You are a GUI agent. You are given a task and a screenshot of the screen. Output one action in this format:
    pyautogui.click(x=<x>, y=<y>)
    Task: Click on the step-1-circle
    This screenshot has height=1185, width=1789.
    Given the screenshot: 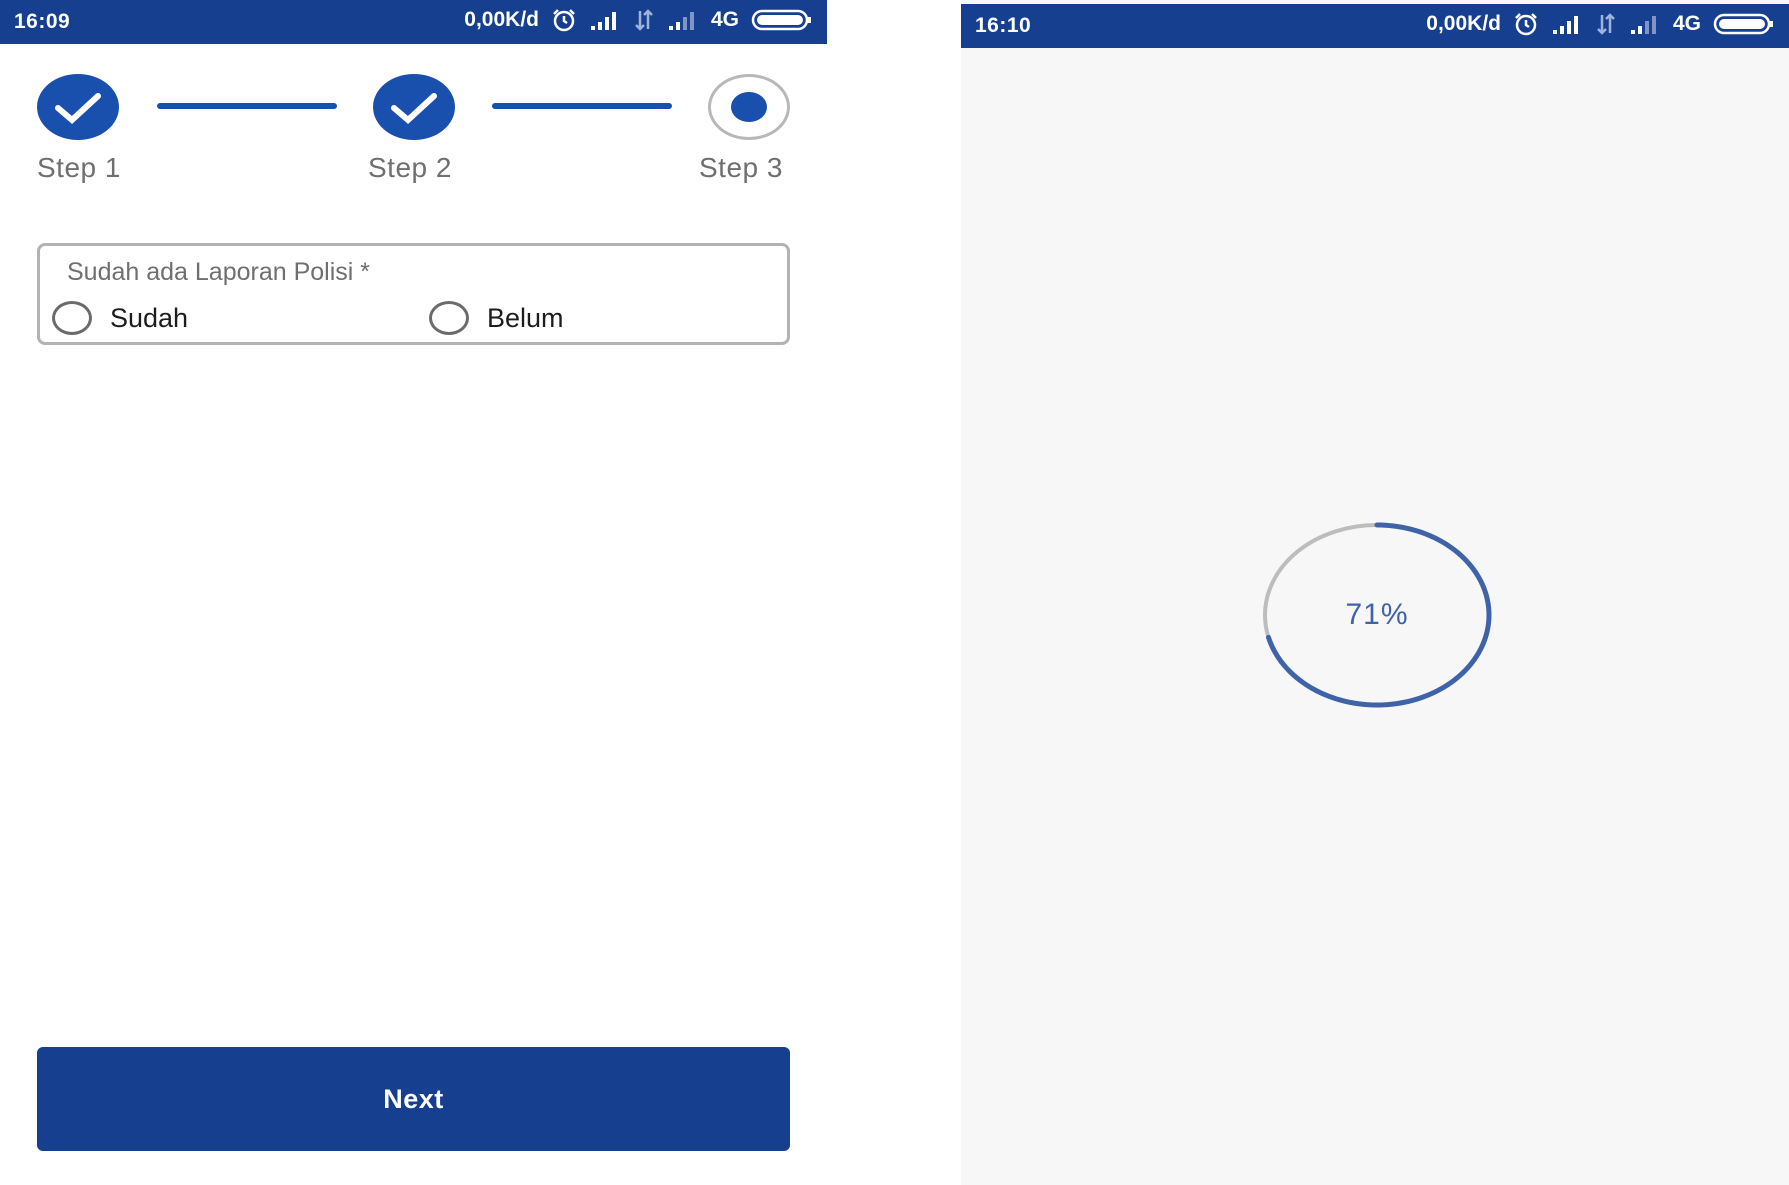 What is the action you would take?
    pyautogui.click(x=78, y=107)
    